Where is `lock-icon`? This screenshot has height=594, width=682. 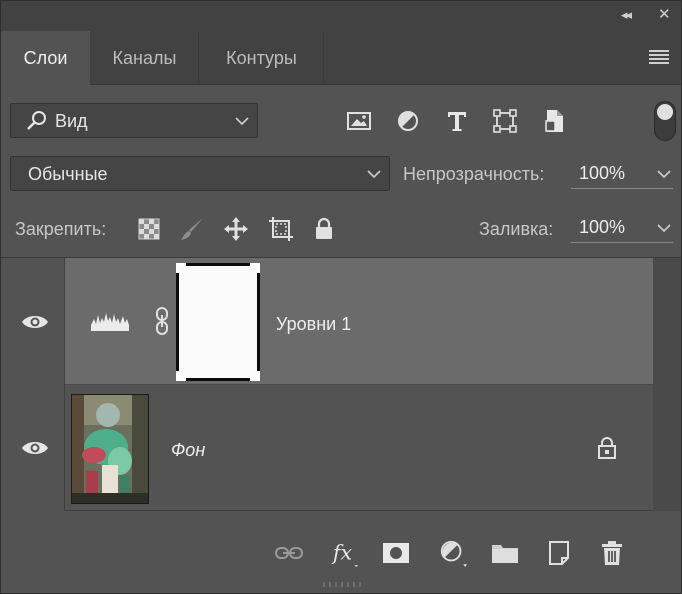
lock-icon is located at coordinates (607, 448).